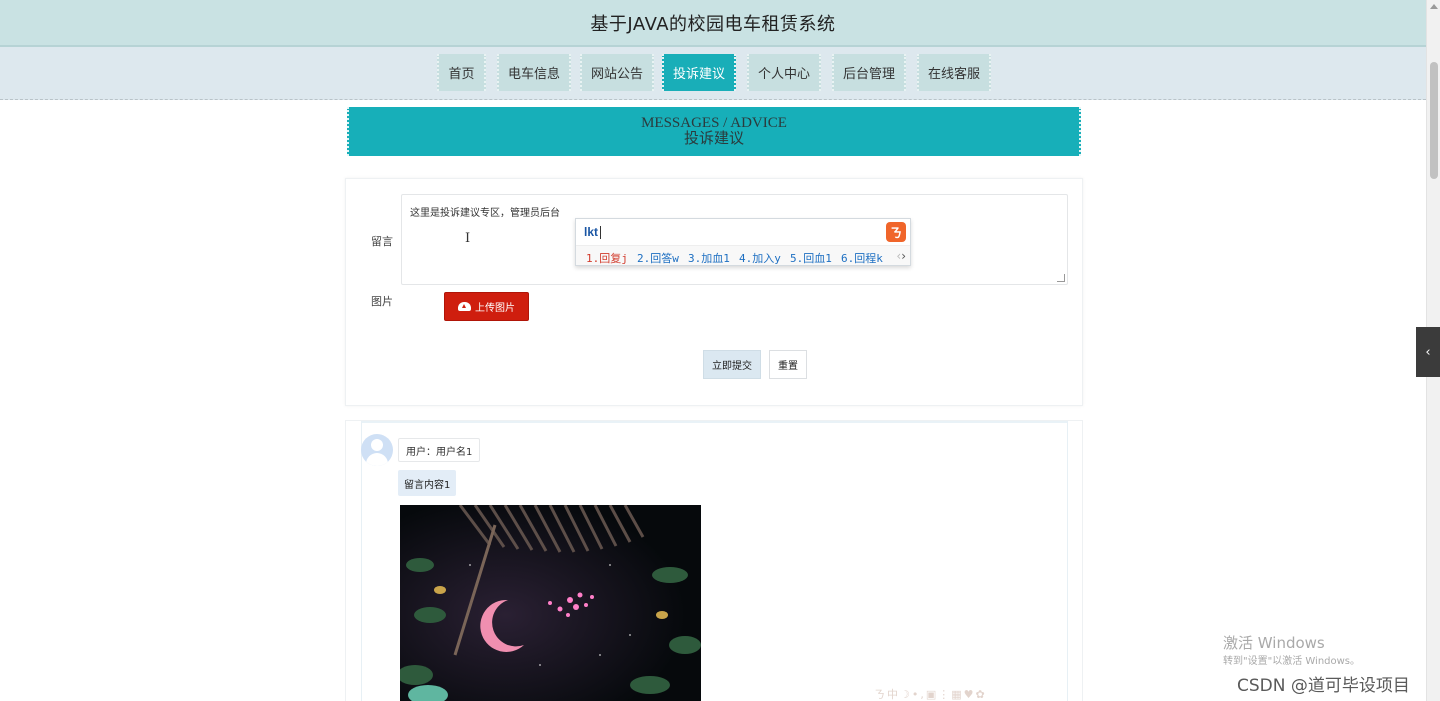 The height and width of the screenshot is (701, 1440). What do you see at coordinates (534, 72) in the screenshot?
I see `nav-ebike-info: 电车信息` at bounding box center [534, 72].